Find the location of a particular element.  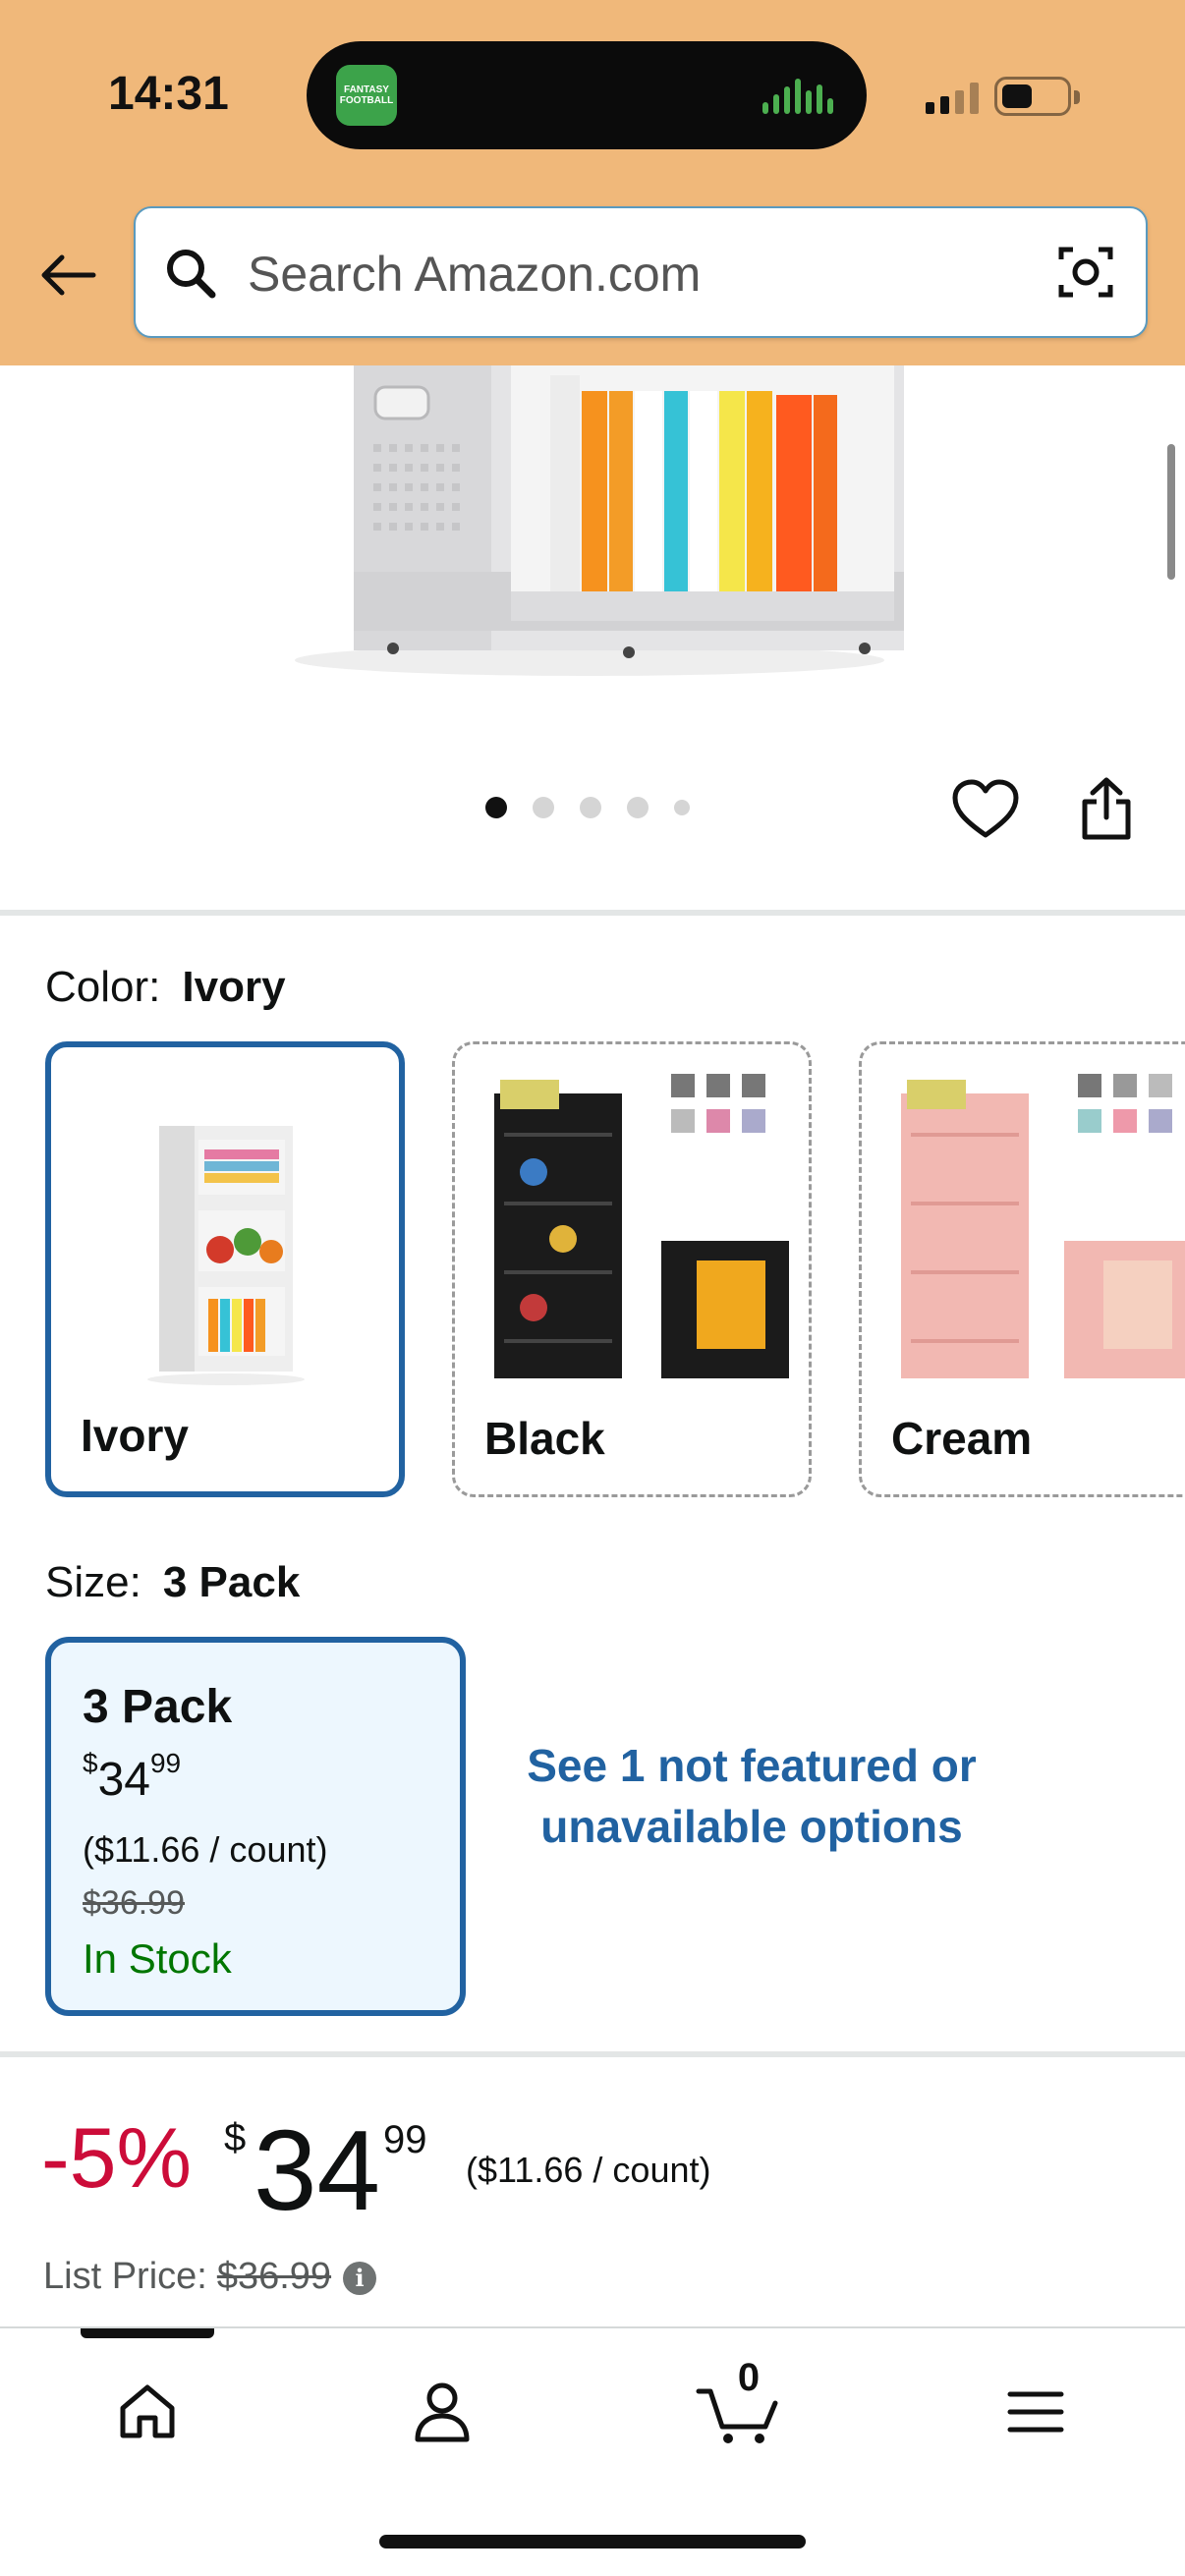

back-arrow-icon is located at coordinates (68, 275).